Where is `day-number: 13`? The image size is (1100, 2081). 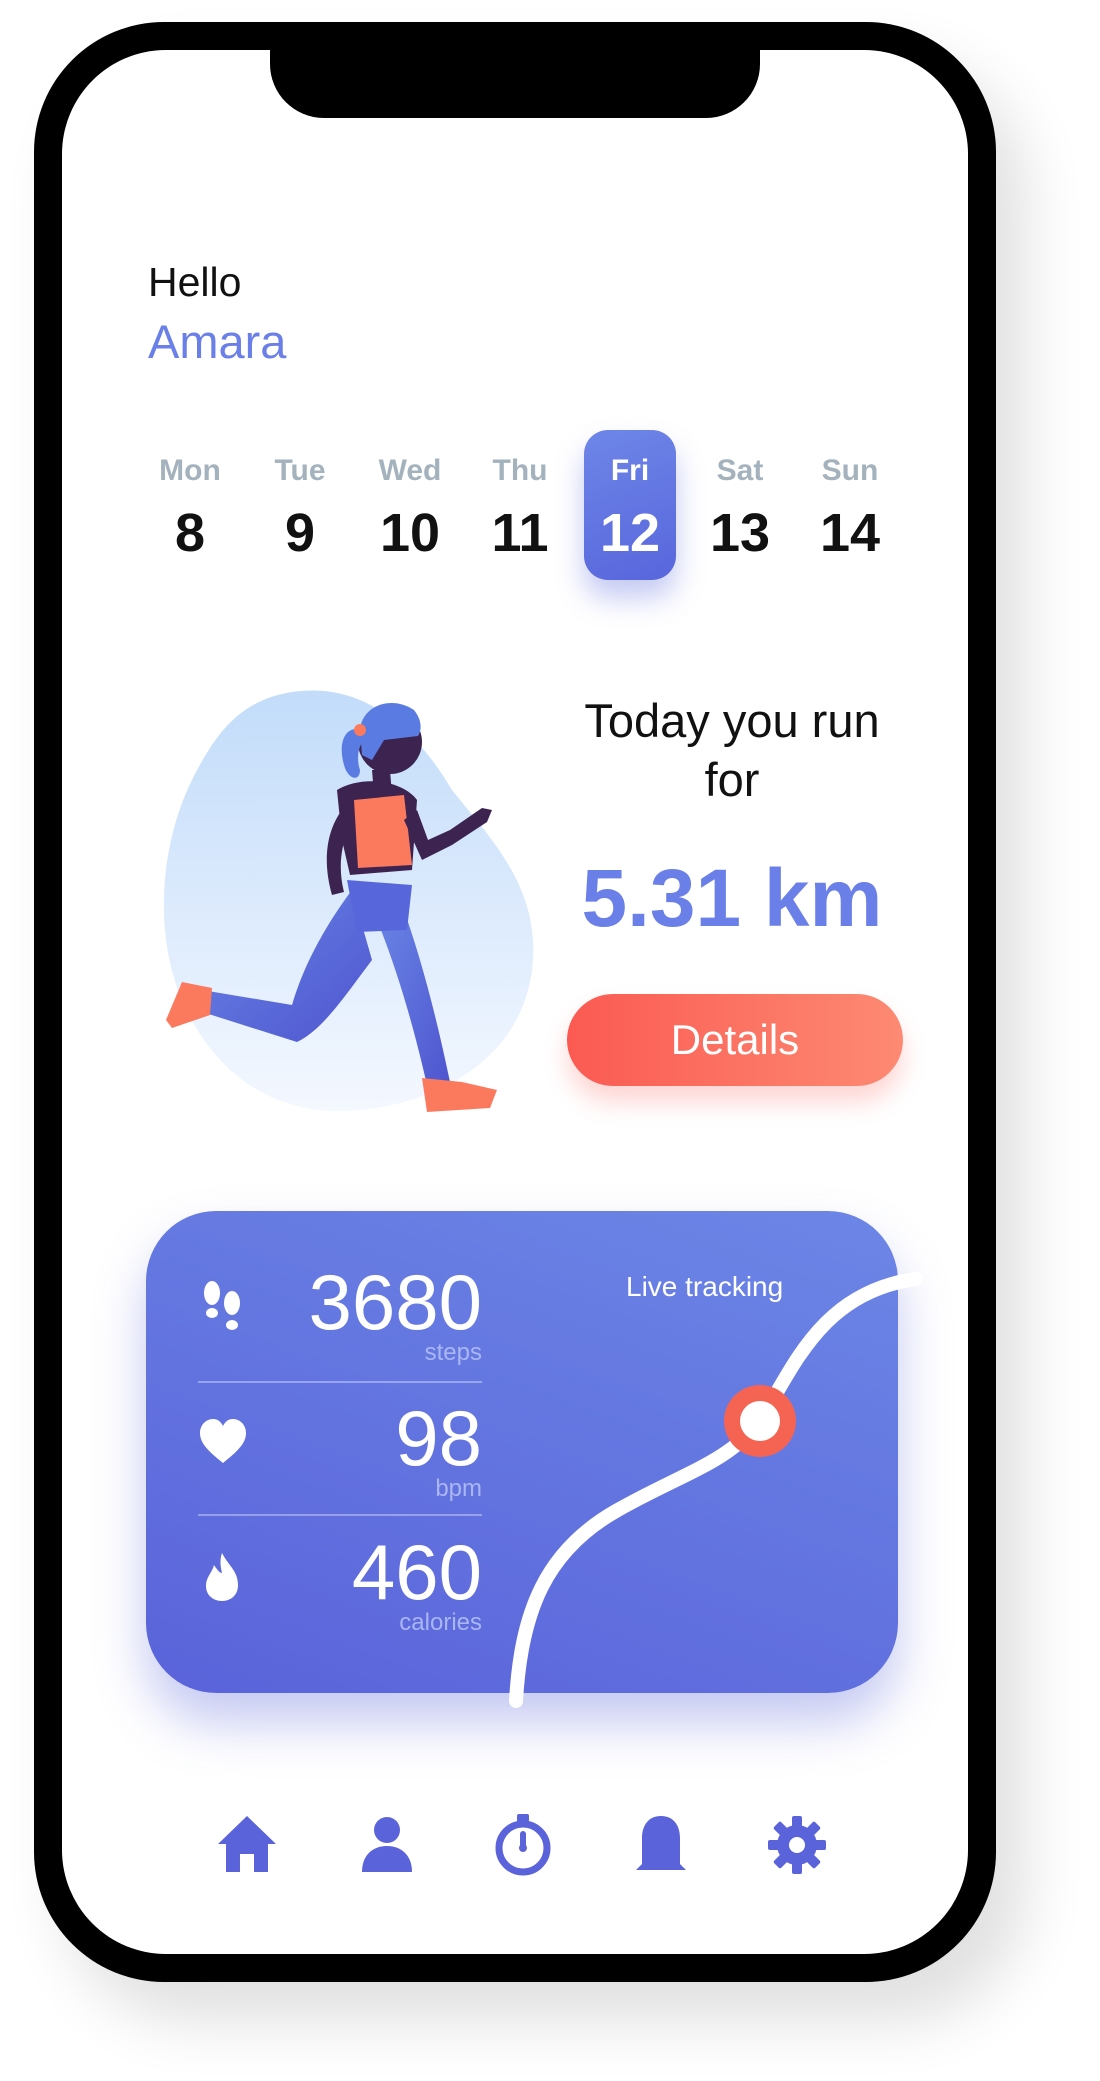
day-number: 13 is located at coordinates (740, 533).